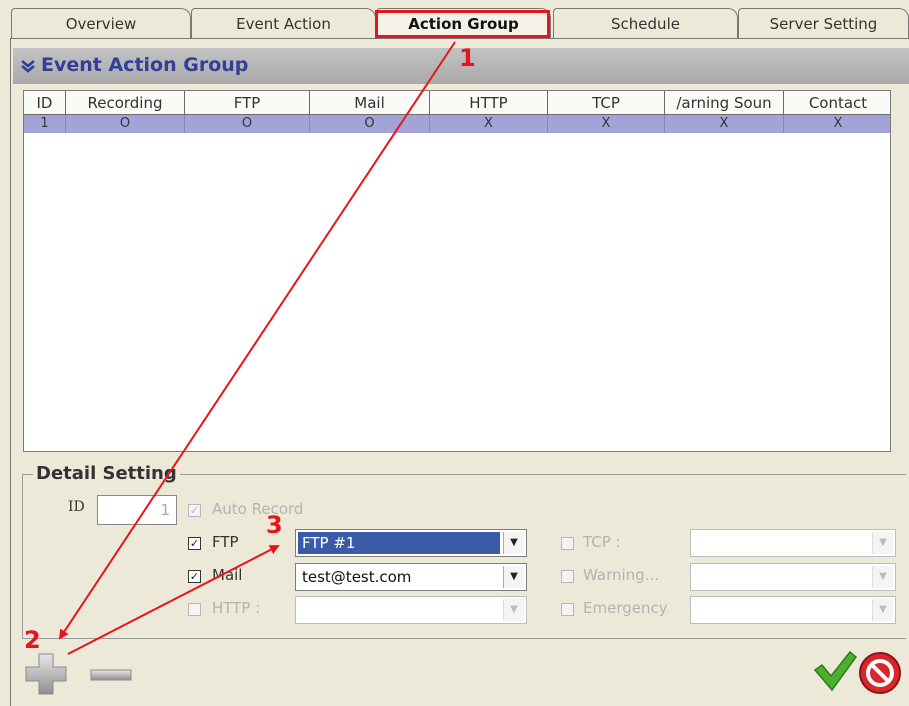 The width and height of the screenshot is (909, 706). What do you see at coordinates (236, 608) in the screenshot?
I see `http-label: HTTP :` at bounding box center [236, 608].